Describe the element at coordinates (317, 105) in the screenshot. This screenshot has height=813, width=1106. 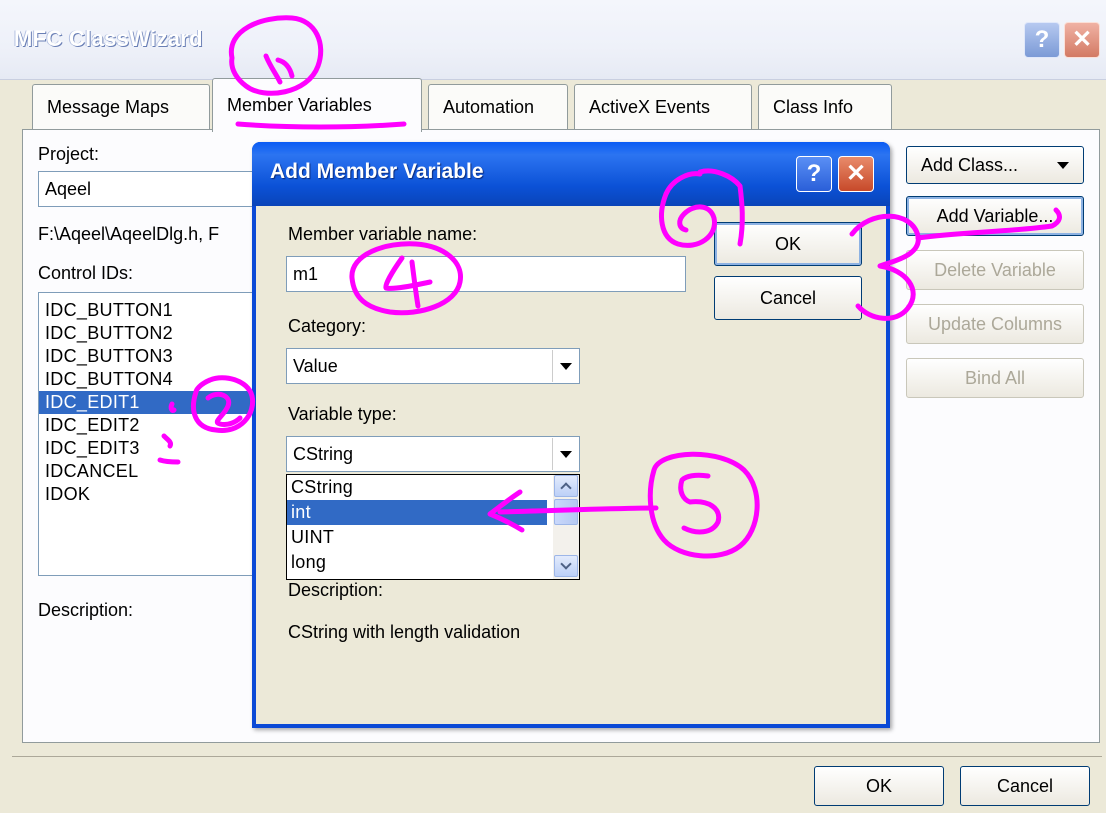
I see `tab-member-variables: Member Variables` at that location.